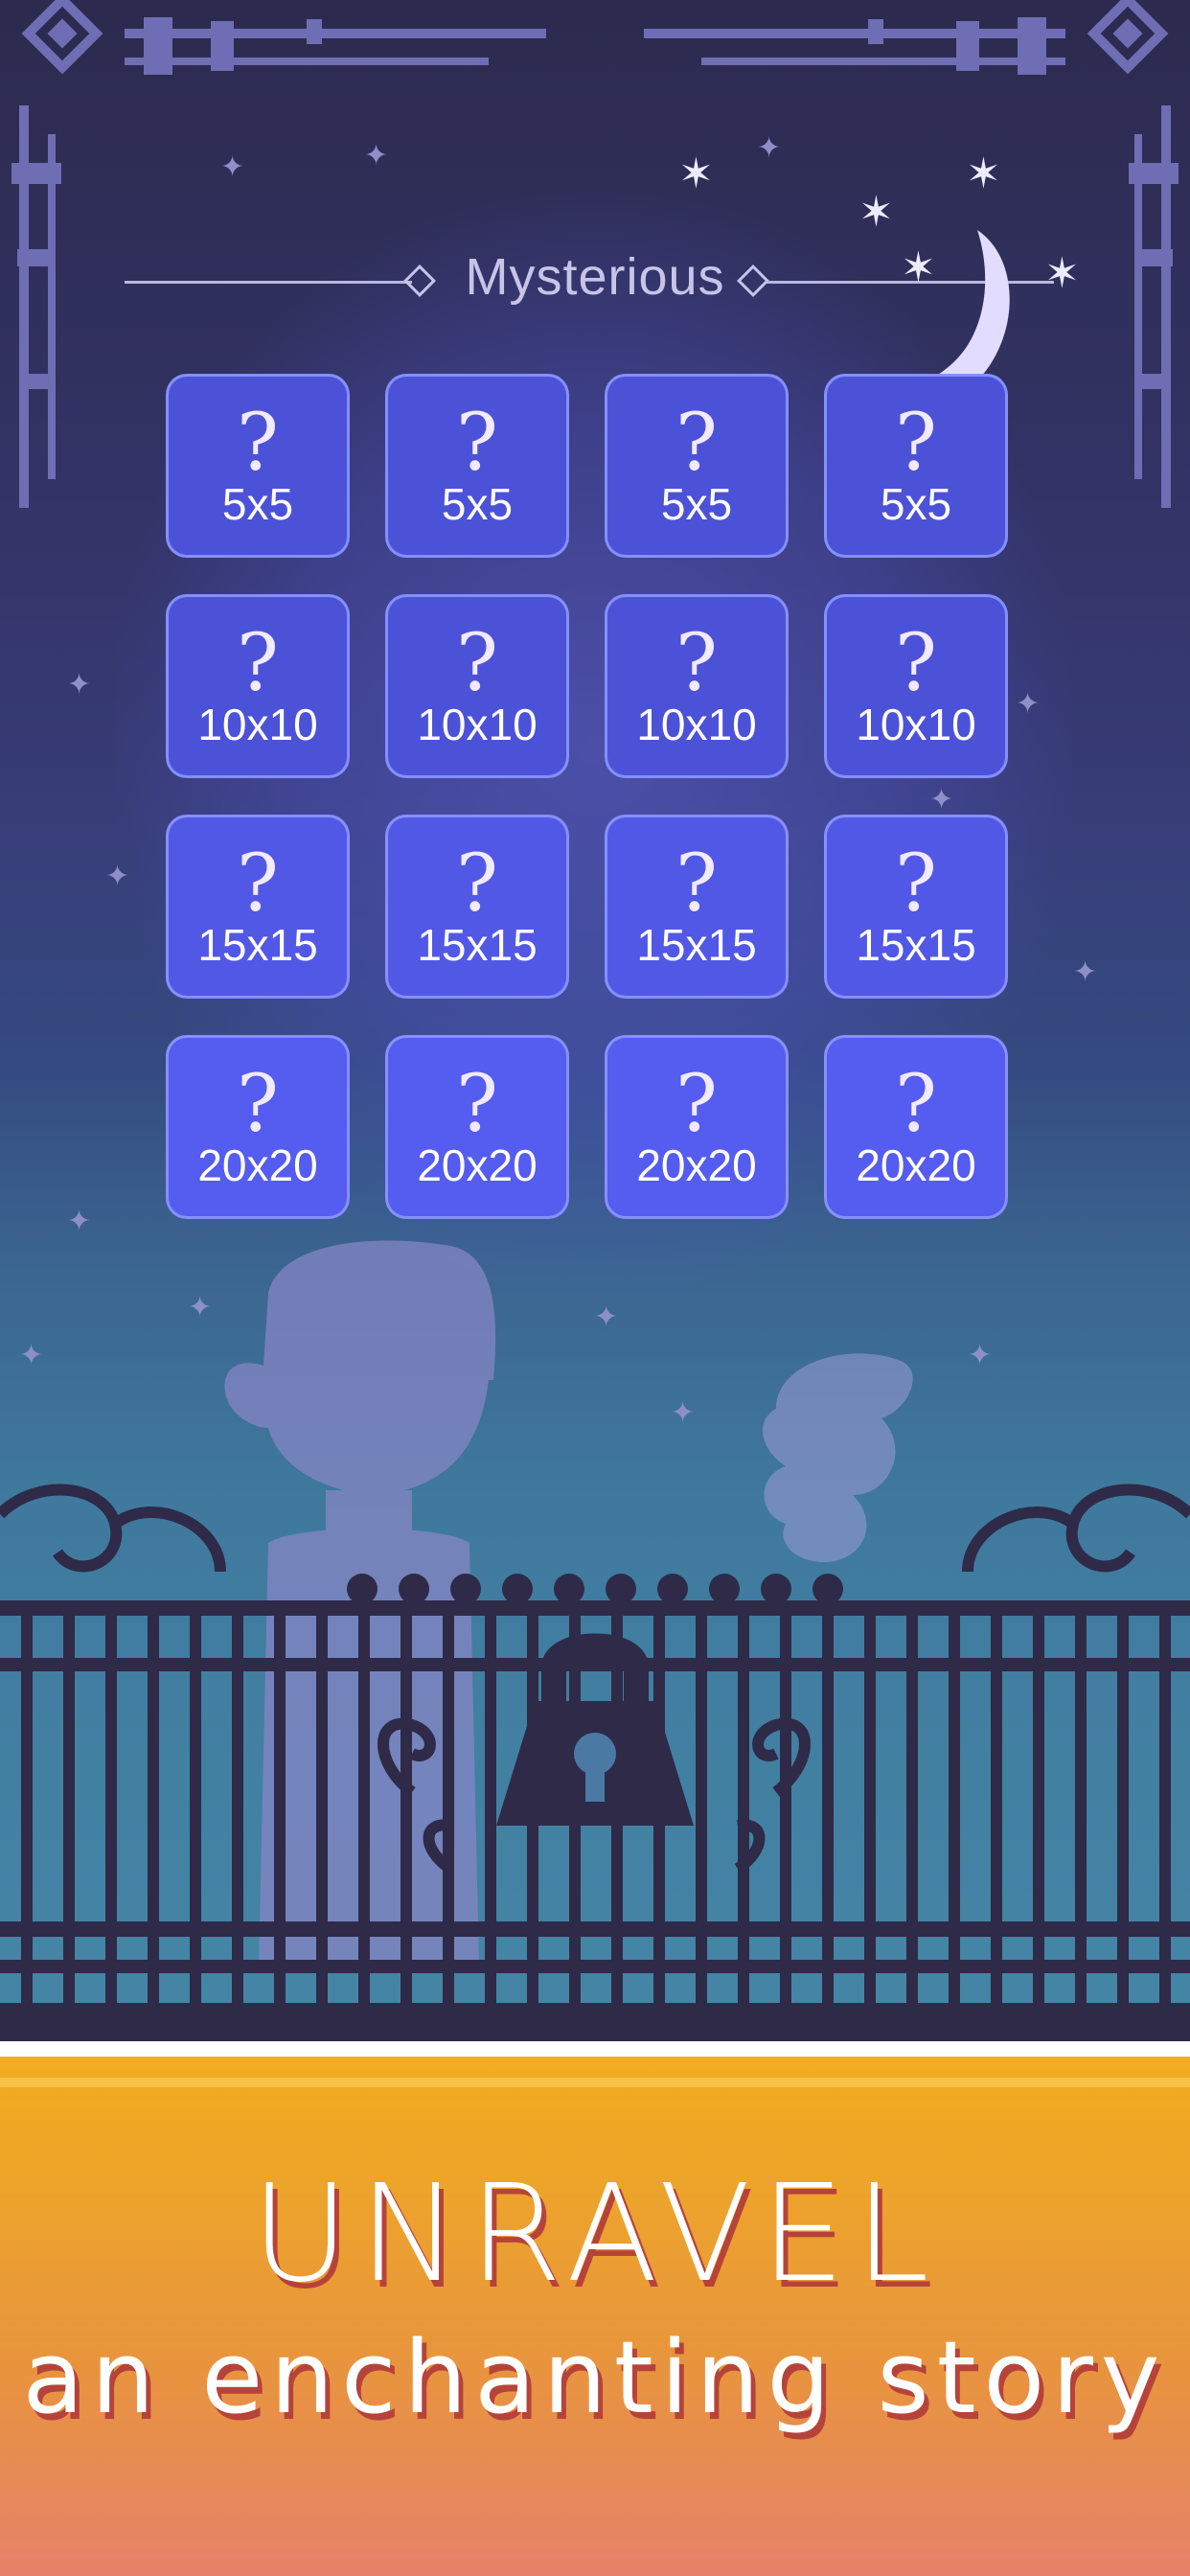 The image size is (1190, 2576). Describe the element at coordinates (595, 2234) in the screenshot. I see `headline: UNRAVEL` at that location.